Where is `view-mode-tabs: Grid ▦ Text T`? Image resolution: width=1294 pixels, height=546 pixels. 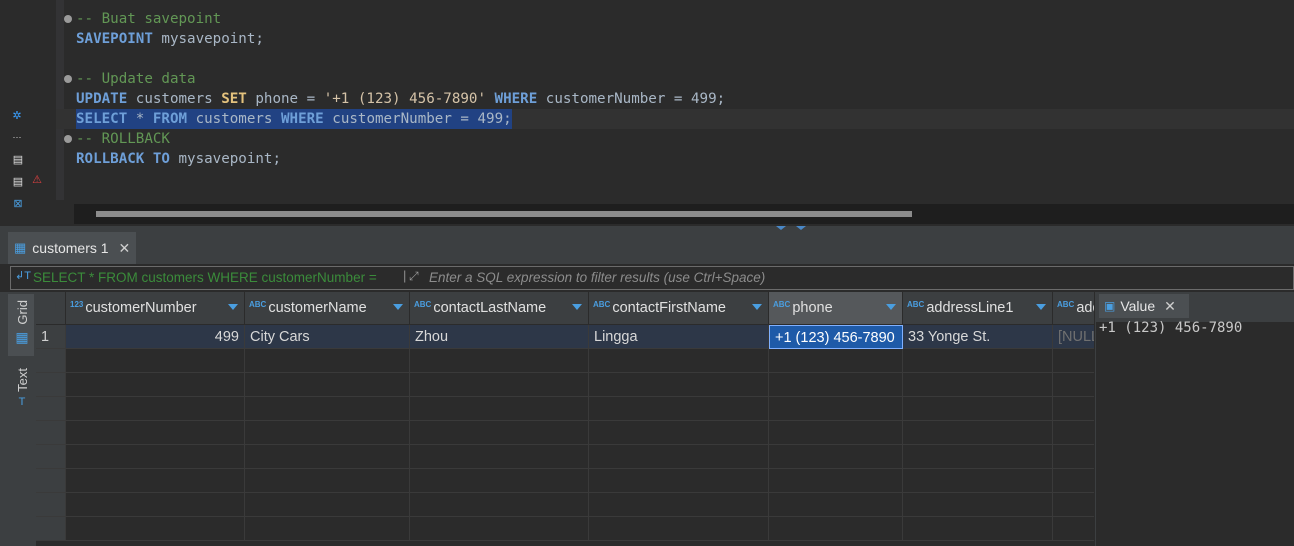
view-mode-tabs: Grid ▦ Text T is located at coordinates (18, 419).